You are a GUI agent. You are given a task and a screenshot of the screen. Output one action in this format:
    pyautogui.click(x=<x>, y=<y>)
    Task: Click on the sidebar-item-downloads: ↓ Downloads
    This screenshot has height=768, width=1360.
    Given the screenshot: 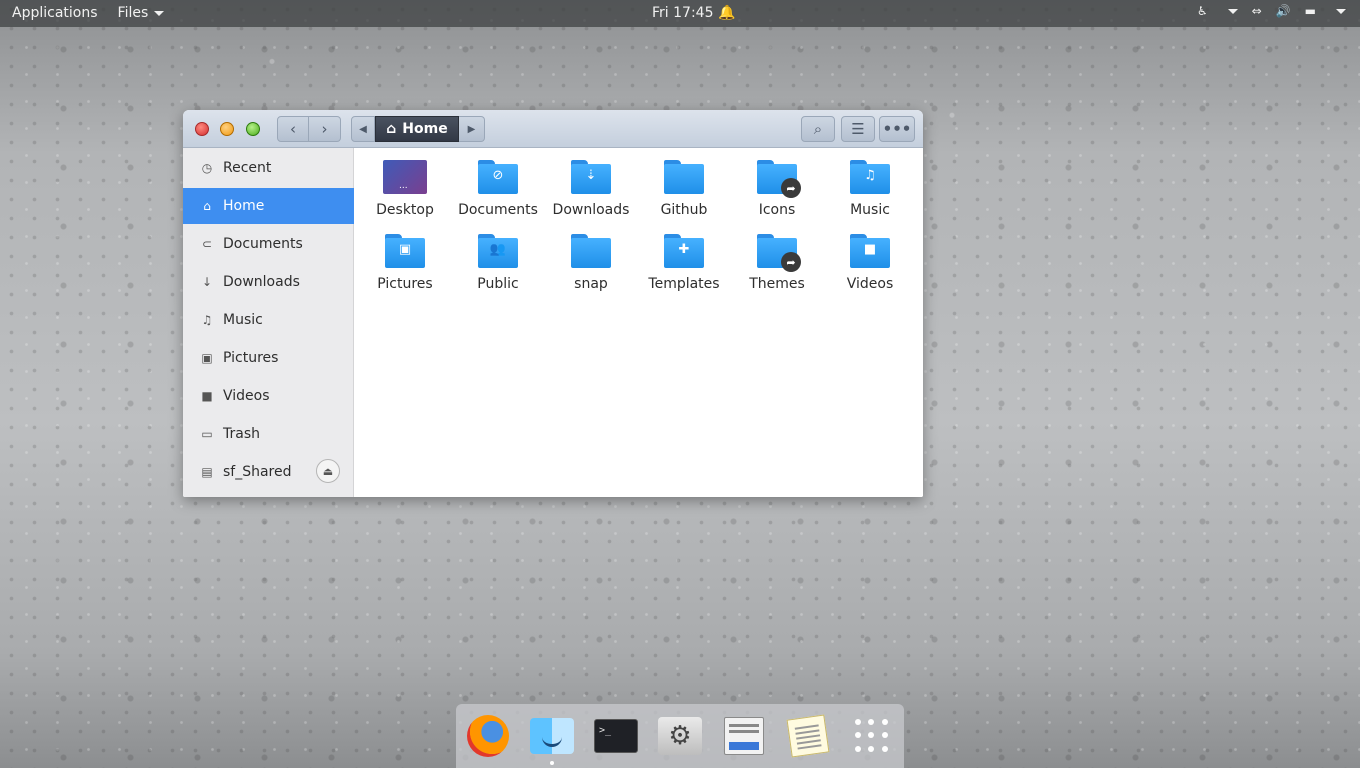 What is the action you would take?
    pyautogui.click(x=268, y=282)
    